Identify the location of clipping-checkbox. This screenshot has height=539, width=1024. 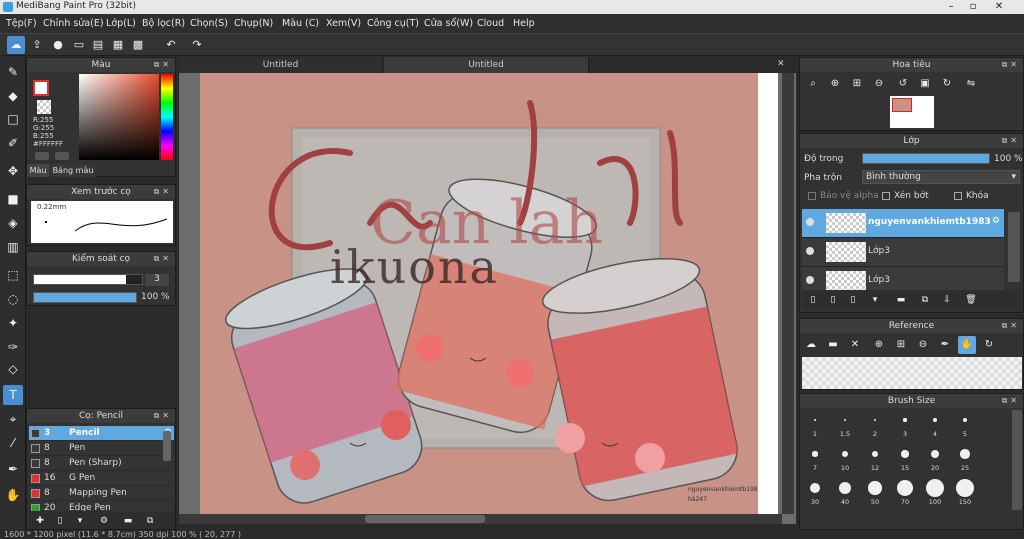
(886, 196).